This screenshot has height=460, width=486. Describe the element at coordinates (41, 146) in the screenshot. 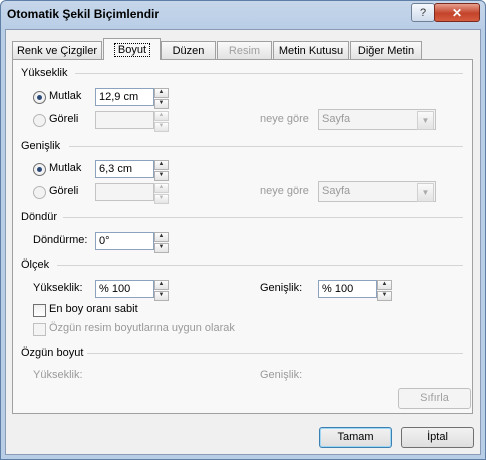

I see `width-group-title: Genişlik` at that location.